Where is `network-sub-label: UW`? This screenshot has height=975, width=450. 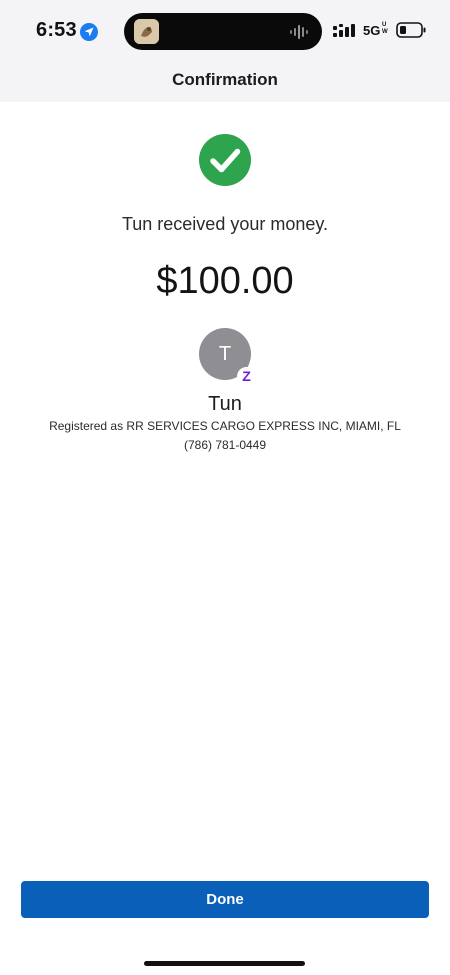
network-sub-label: UW is located at coordinates (385, 28).